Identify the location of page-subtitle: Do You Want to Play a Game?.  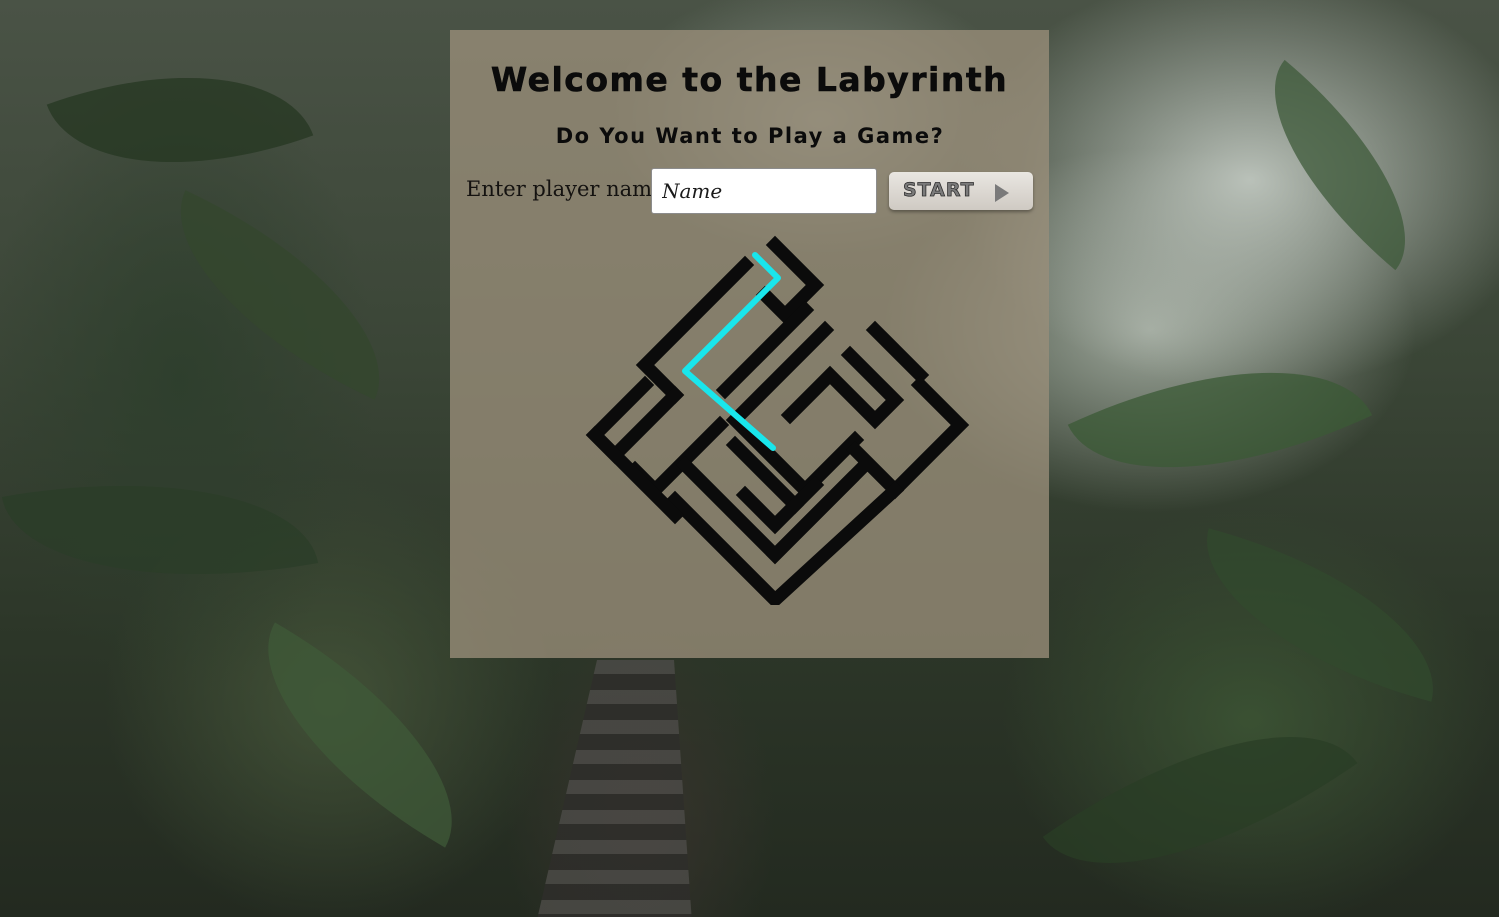
(750, 136).